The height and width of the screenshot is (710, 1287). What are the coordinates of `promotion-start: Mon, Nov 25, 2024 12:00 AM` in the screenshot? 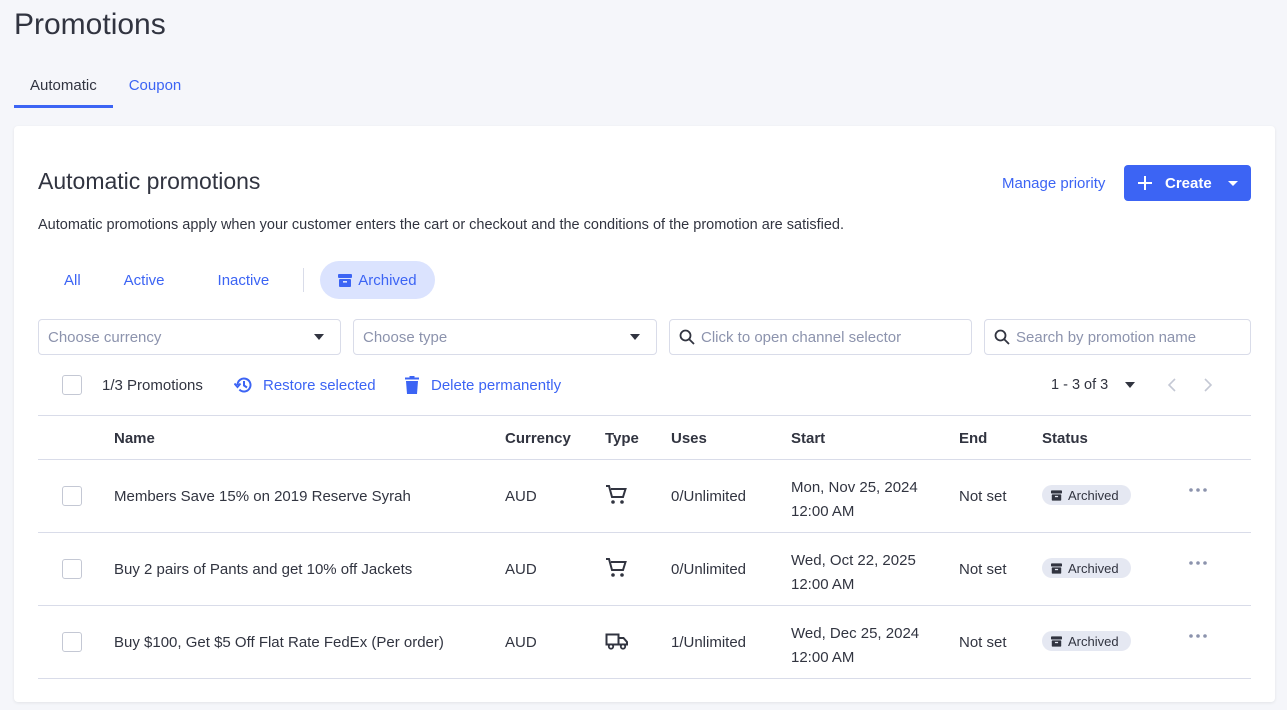 It's located at (854, 500).